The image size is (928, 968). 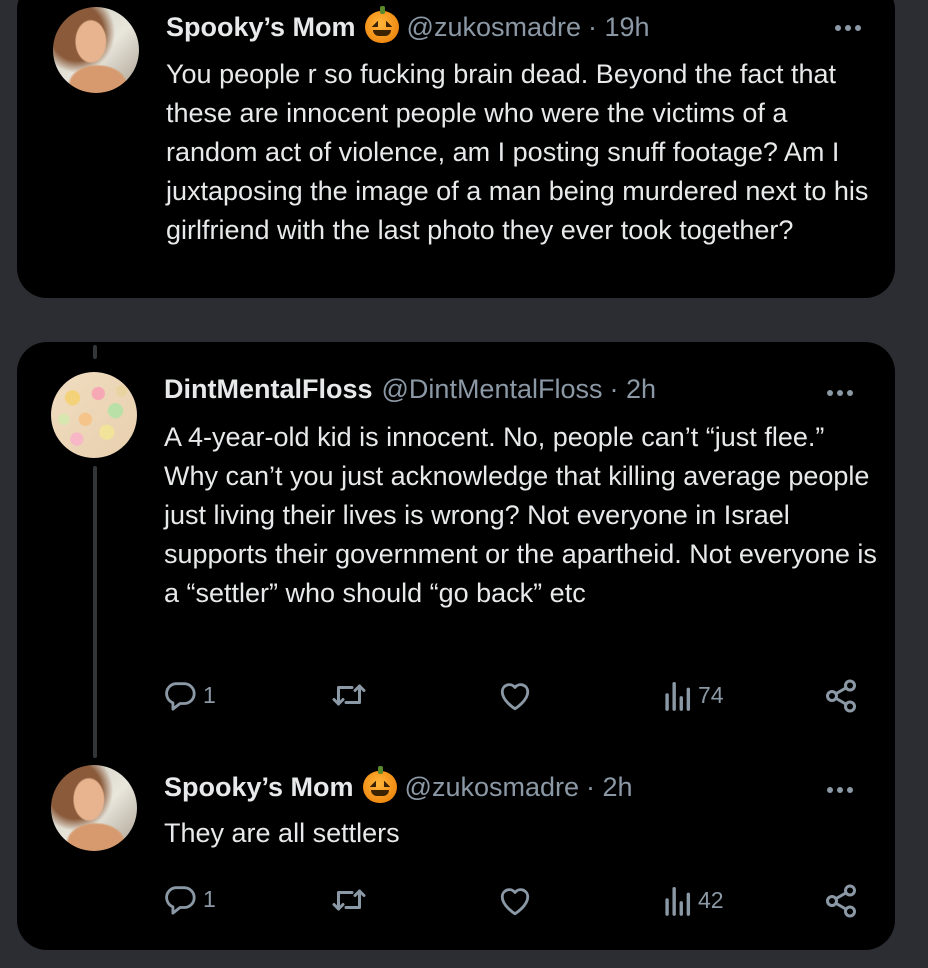 I want to click on view-count: 42, so click(x=711, y=899).